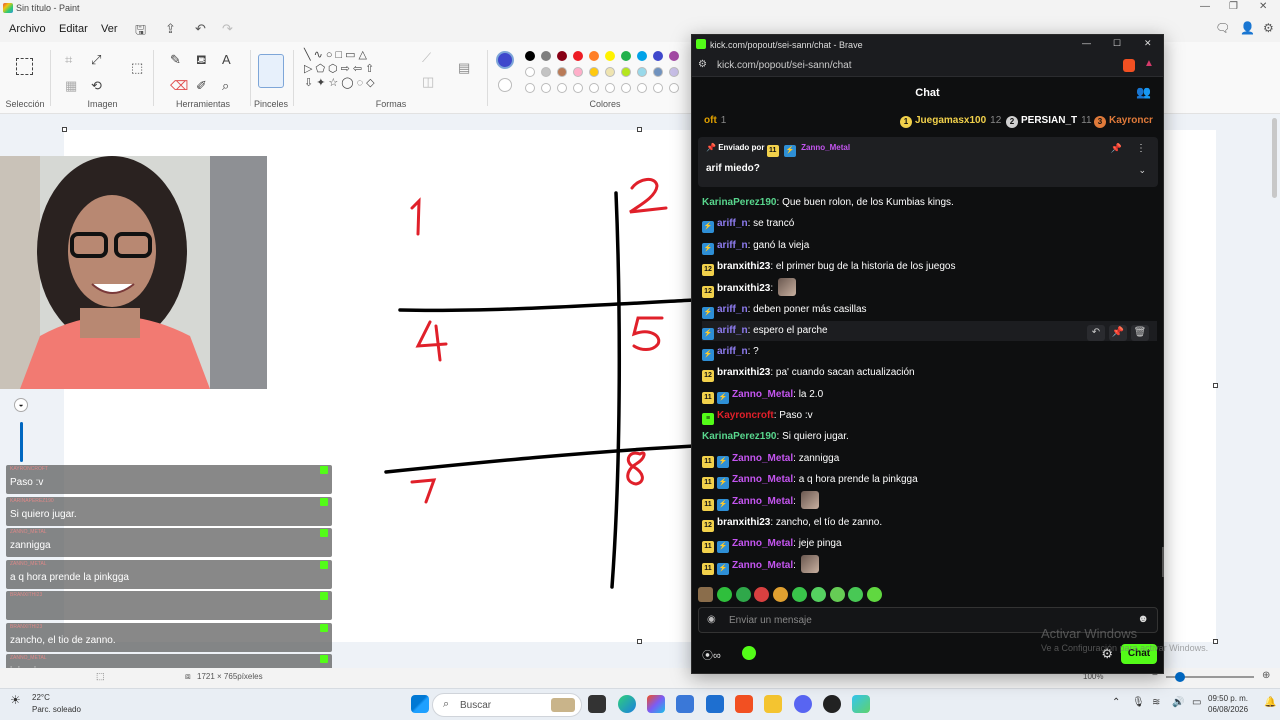  What do you see at coordinates (929, 437) in the screenshot?
I see `chat-message: KarinaPerez190: Si quiero jugar.` at bounding box center [929, 437].